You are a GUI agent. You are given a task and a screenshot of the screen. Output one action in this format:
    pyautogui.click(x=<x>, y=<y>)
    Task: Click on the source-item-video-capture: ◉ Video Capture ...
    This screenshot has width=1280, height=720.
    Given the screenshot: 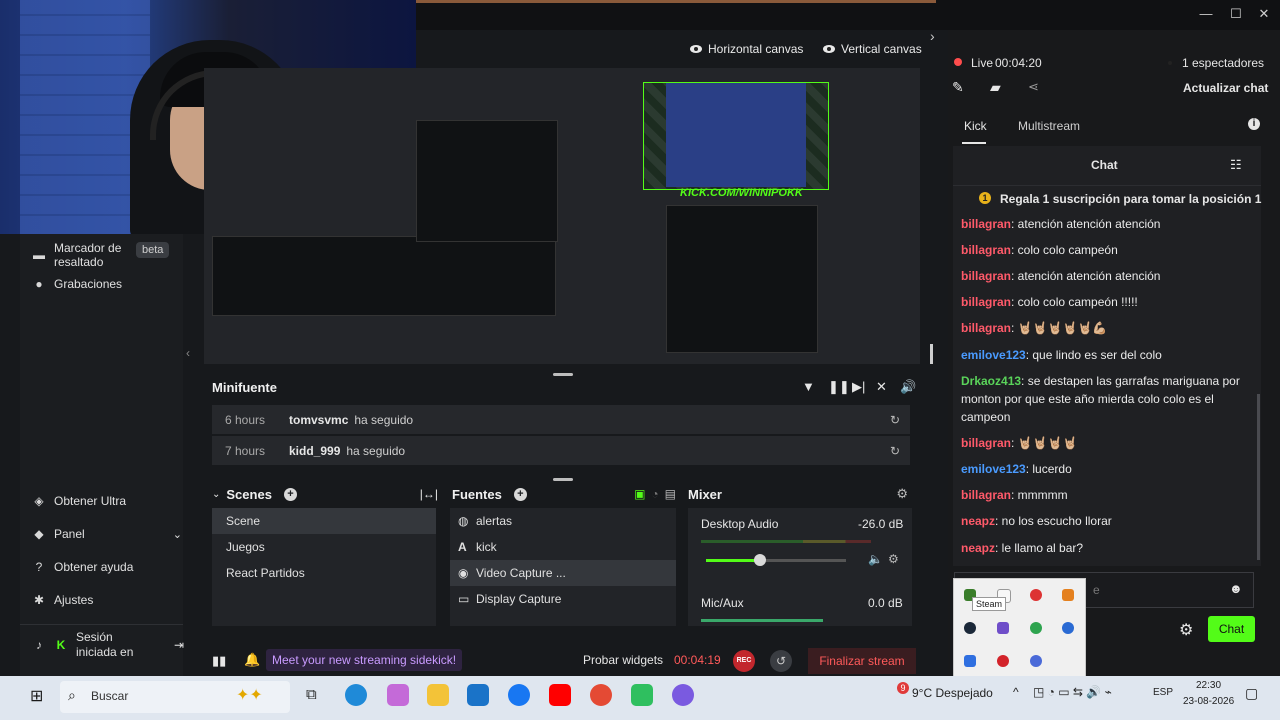 What is the action you would take?
    pyautogui.click(x=563, y=573)
    